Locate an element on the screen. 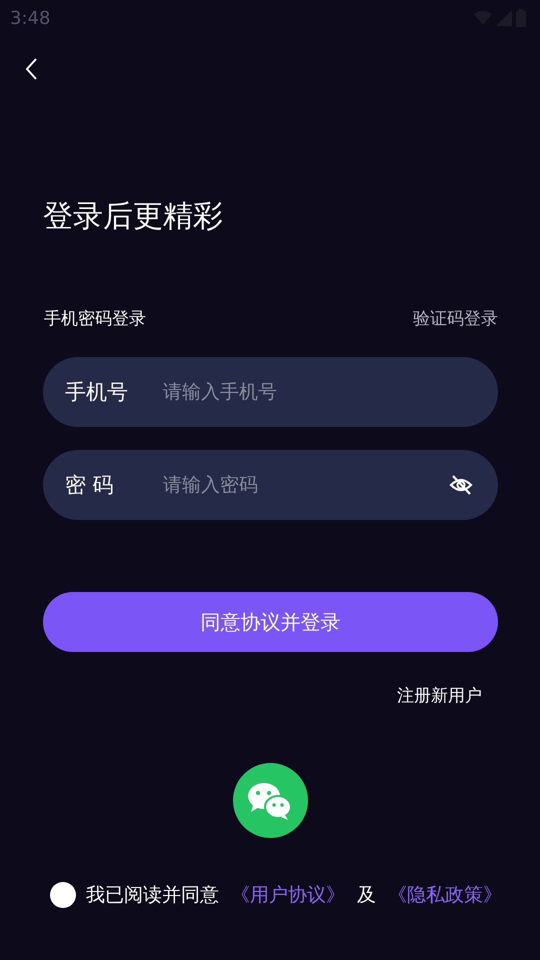 This screenshot has height=960, width=540. login-button: 同意协议并登录 is located at coordinates (270, 622).